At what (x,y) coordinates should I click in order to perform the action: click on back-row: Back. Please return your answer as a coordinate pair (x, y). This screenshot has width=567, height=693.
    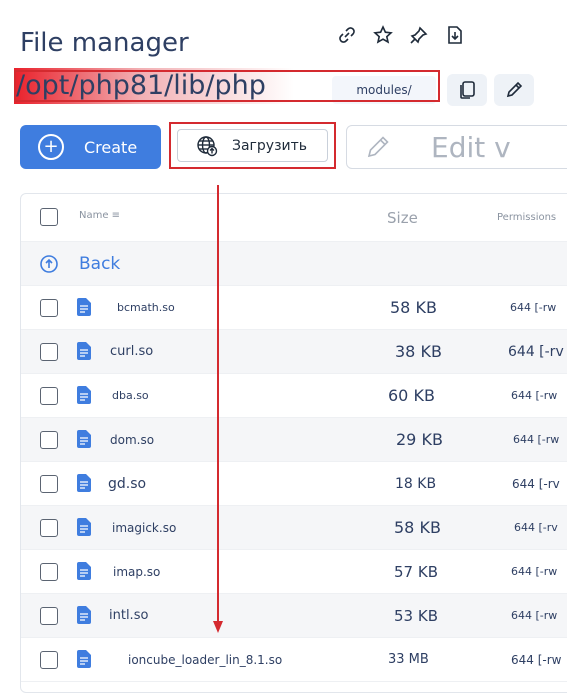
    Looking at the image, I should click on (294, 264).